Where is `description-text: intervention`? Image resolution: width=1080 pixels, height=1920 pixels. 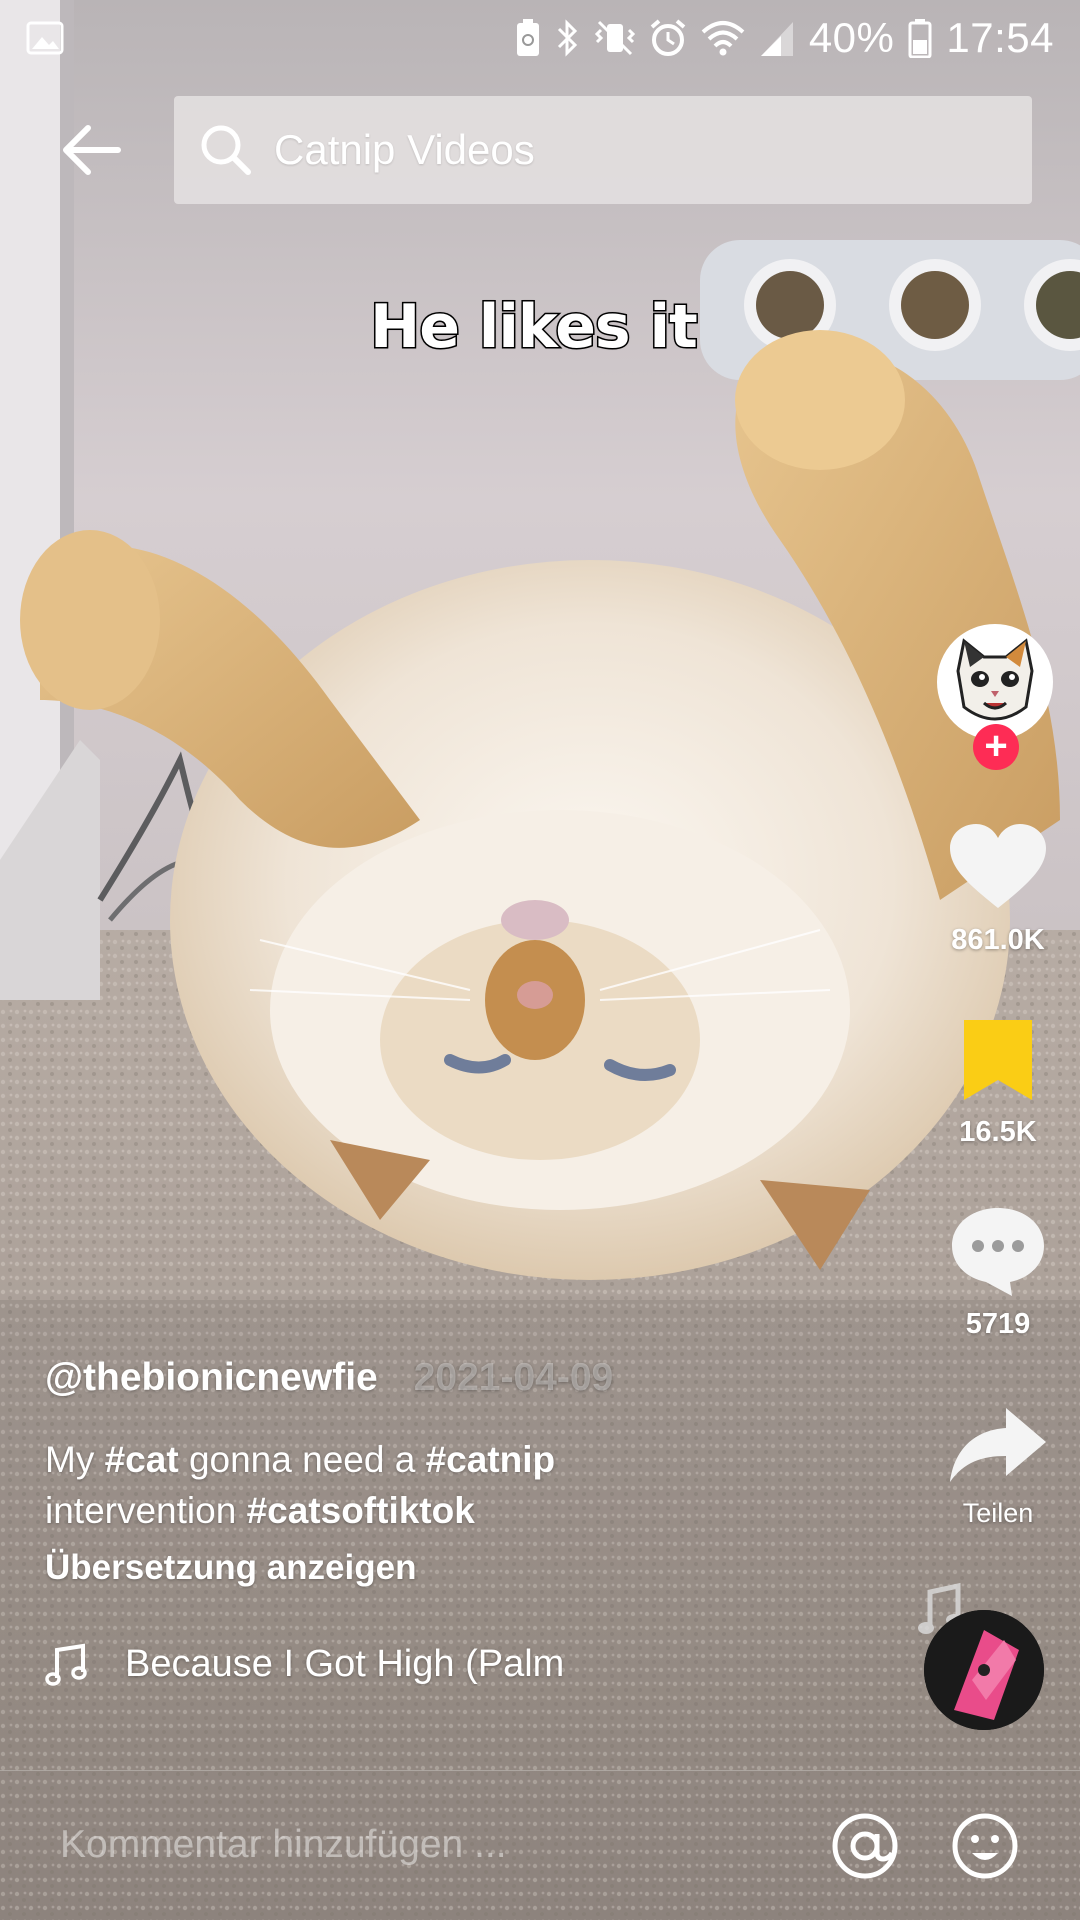
description-text: intervention is located at coordinates (146, 1510).